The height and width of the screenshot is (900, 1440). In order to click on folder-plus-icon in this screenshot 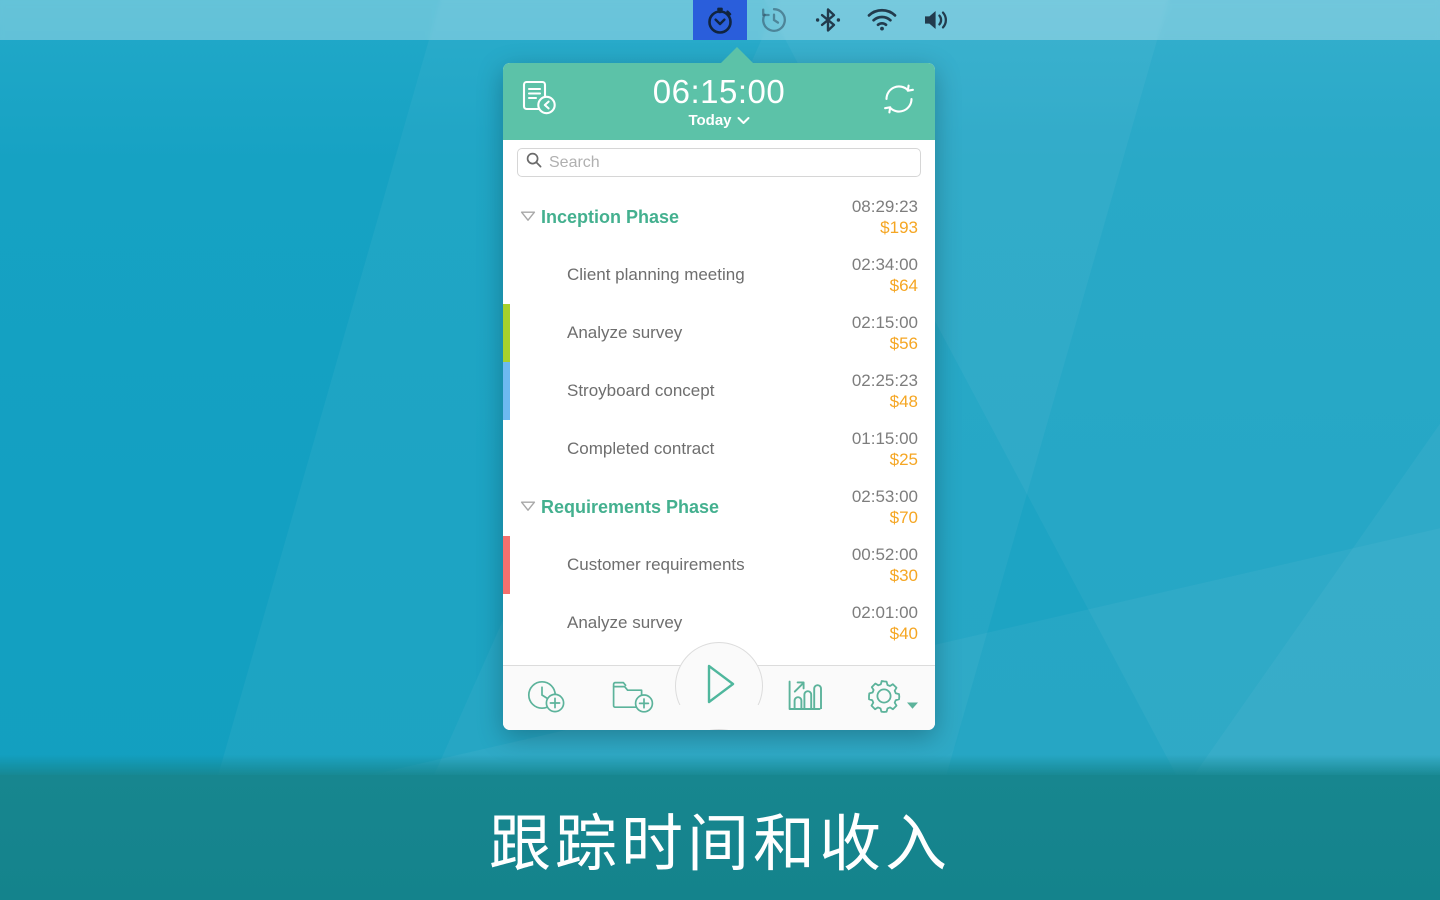, I will do `click(633, 698)`.